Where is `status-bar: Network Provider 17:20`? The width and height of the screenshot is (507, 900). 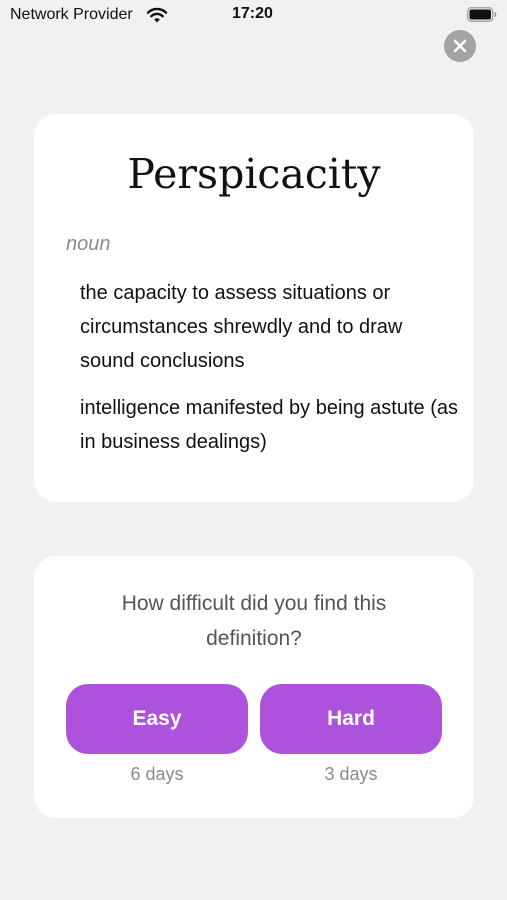 status-bar: Network Provider 17:20 is located at coordinates (253, 15).